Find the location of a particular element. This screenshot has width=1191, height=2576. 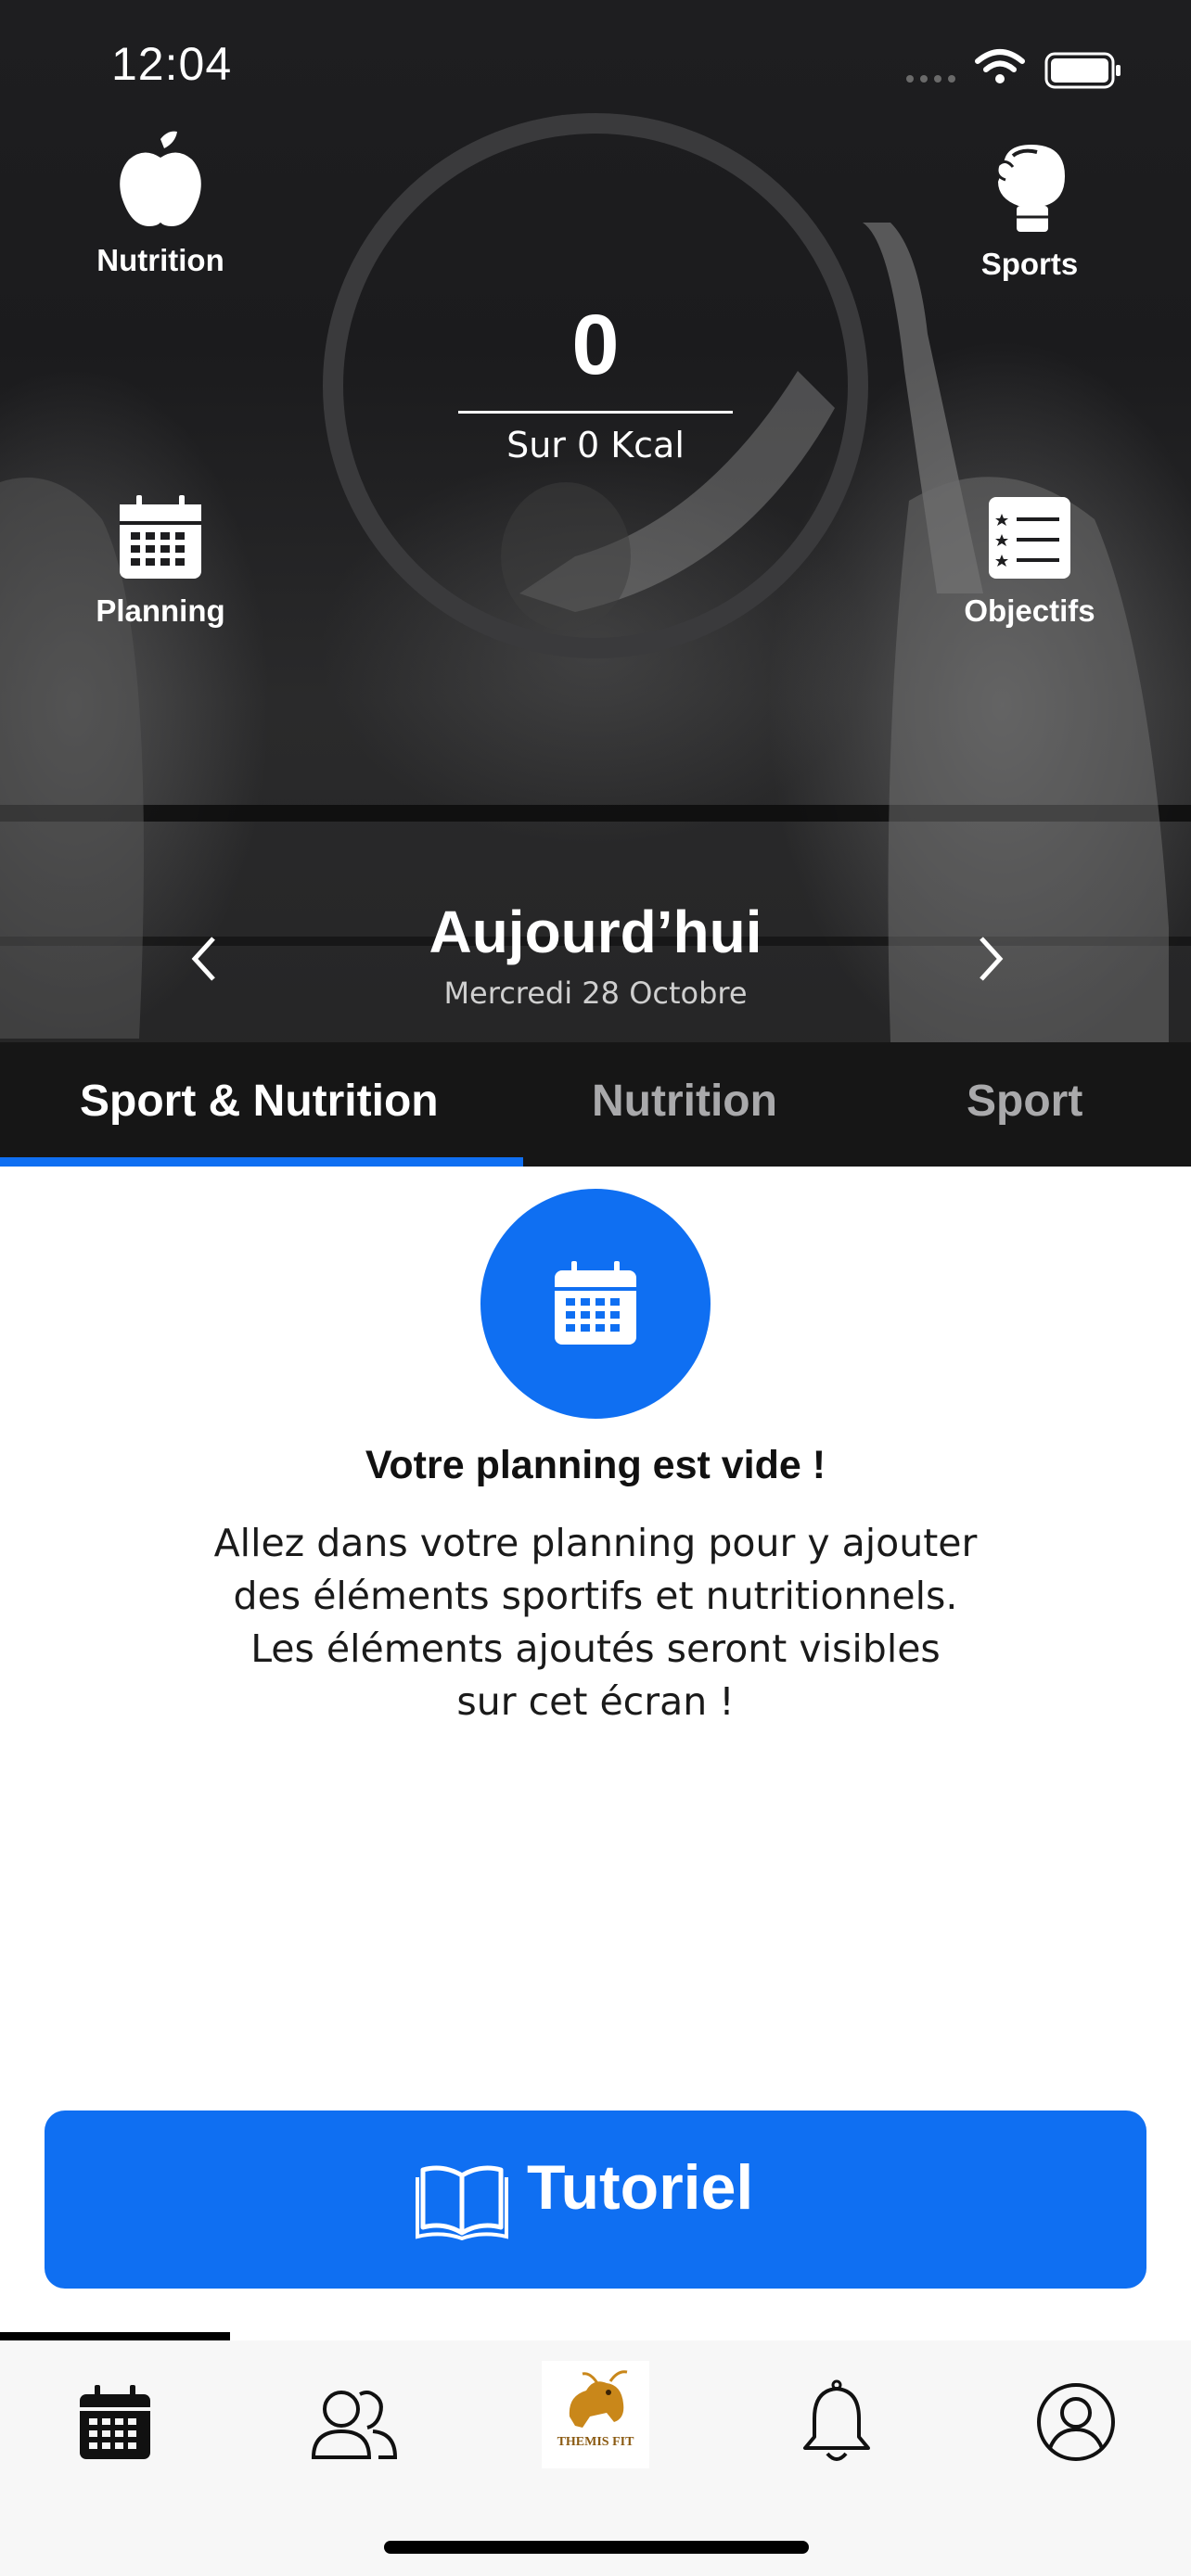

objectives-shortcut: Objectifs is located at coordinates (1030, 561).